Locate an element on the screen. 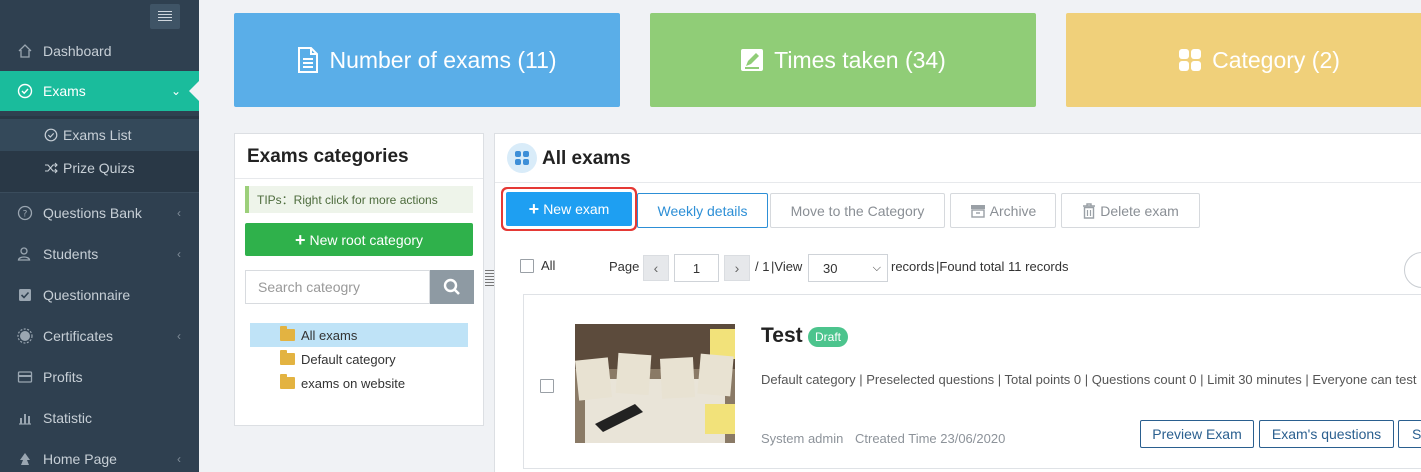 The image size is (1421, 472). sidebar-subitem-label: Exams List is located at coordinates (97, 135).